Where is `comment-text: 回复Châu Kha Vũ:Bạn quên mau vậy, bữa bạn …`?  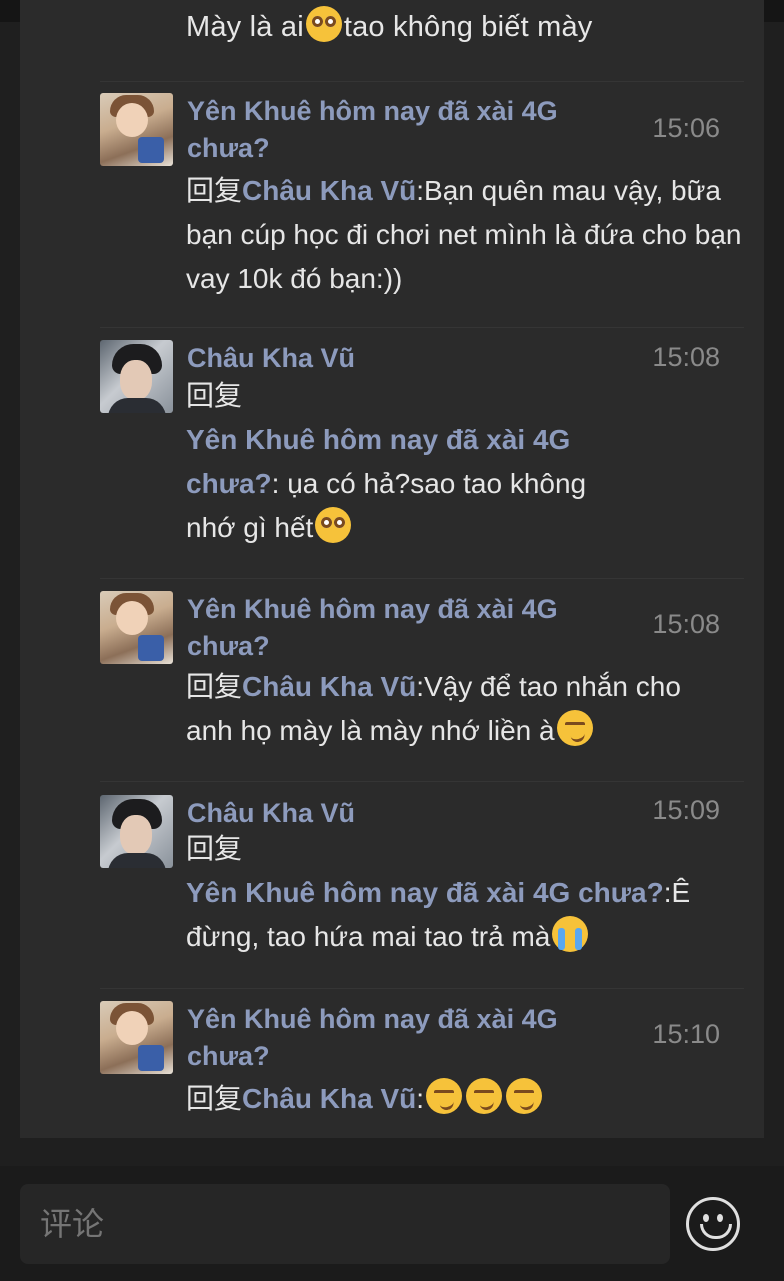 comment-text: 回复Châu Kha Vũ:Bạn quên mau vậy, bữa bạn … is located at coordinates (464, 235).